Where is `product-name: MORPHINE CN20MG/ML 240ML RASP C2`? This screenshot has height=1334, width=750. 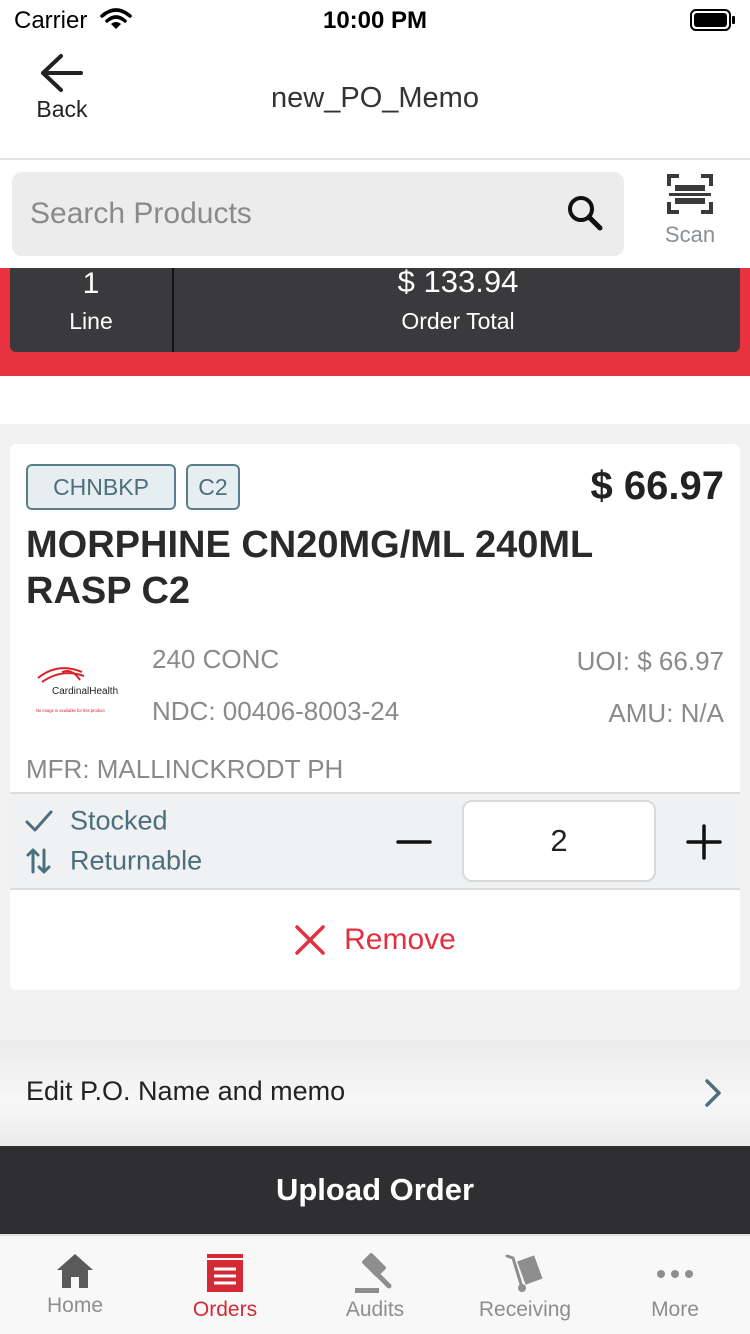
product-name: MORPHINE CN20MG/ML 240ML RASP C2 is located at coordinates (309, 568).